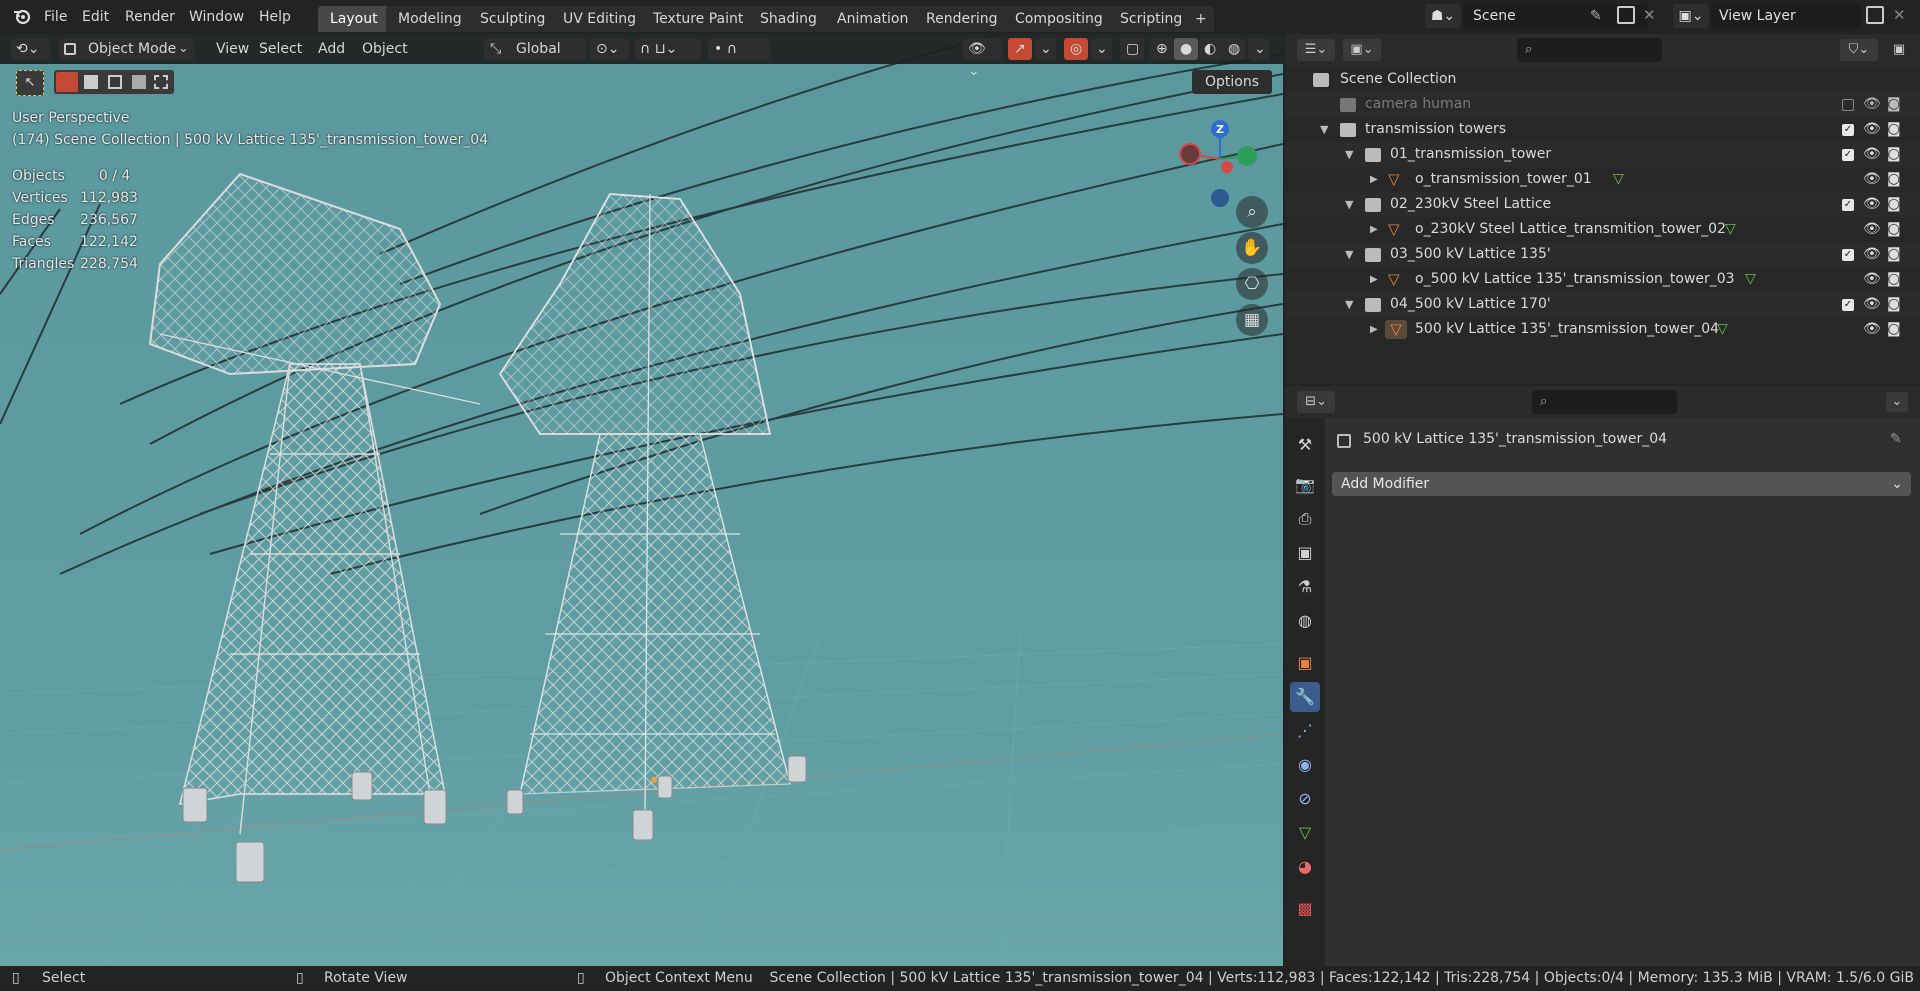 The height and width of the screenshot is (991, 1920). What do you see at coordinates (1897, 402) in the screenshot?
I see `properties-options-icon: ⌄` at bounding box center [1897, 402].